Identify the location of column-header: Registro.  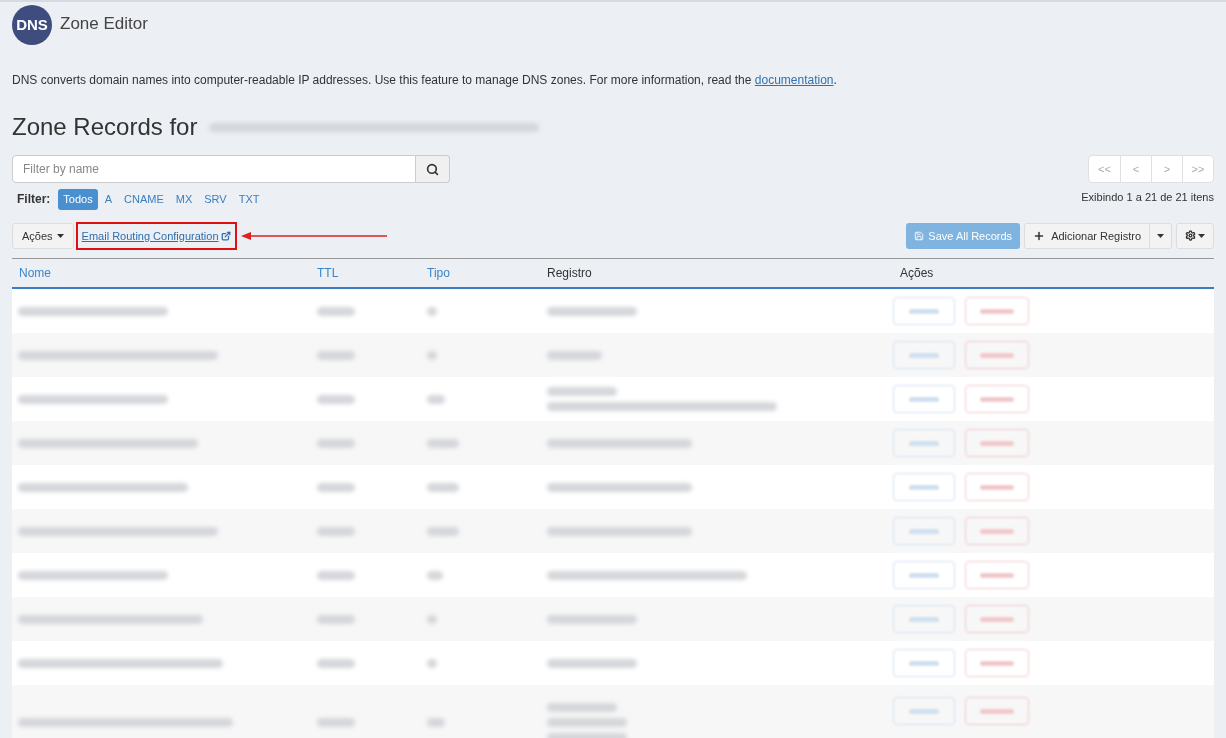
(569, 273).